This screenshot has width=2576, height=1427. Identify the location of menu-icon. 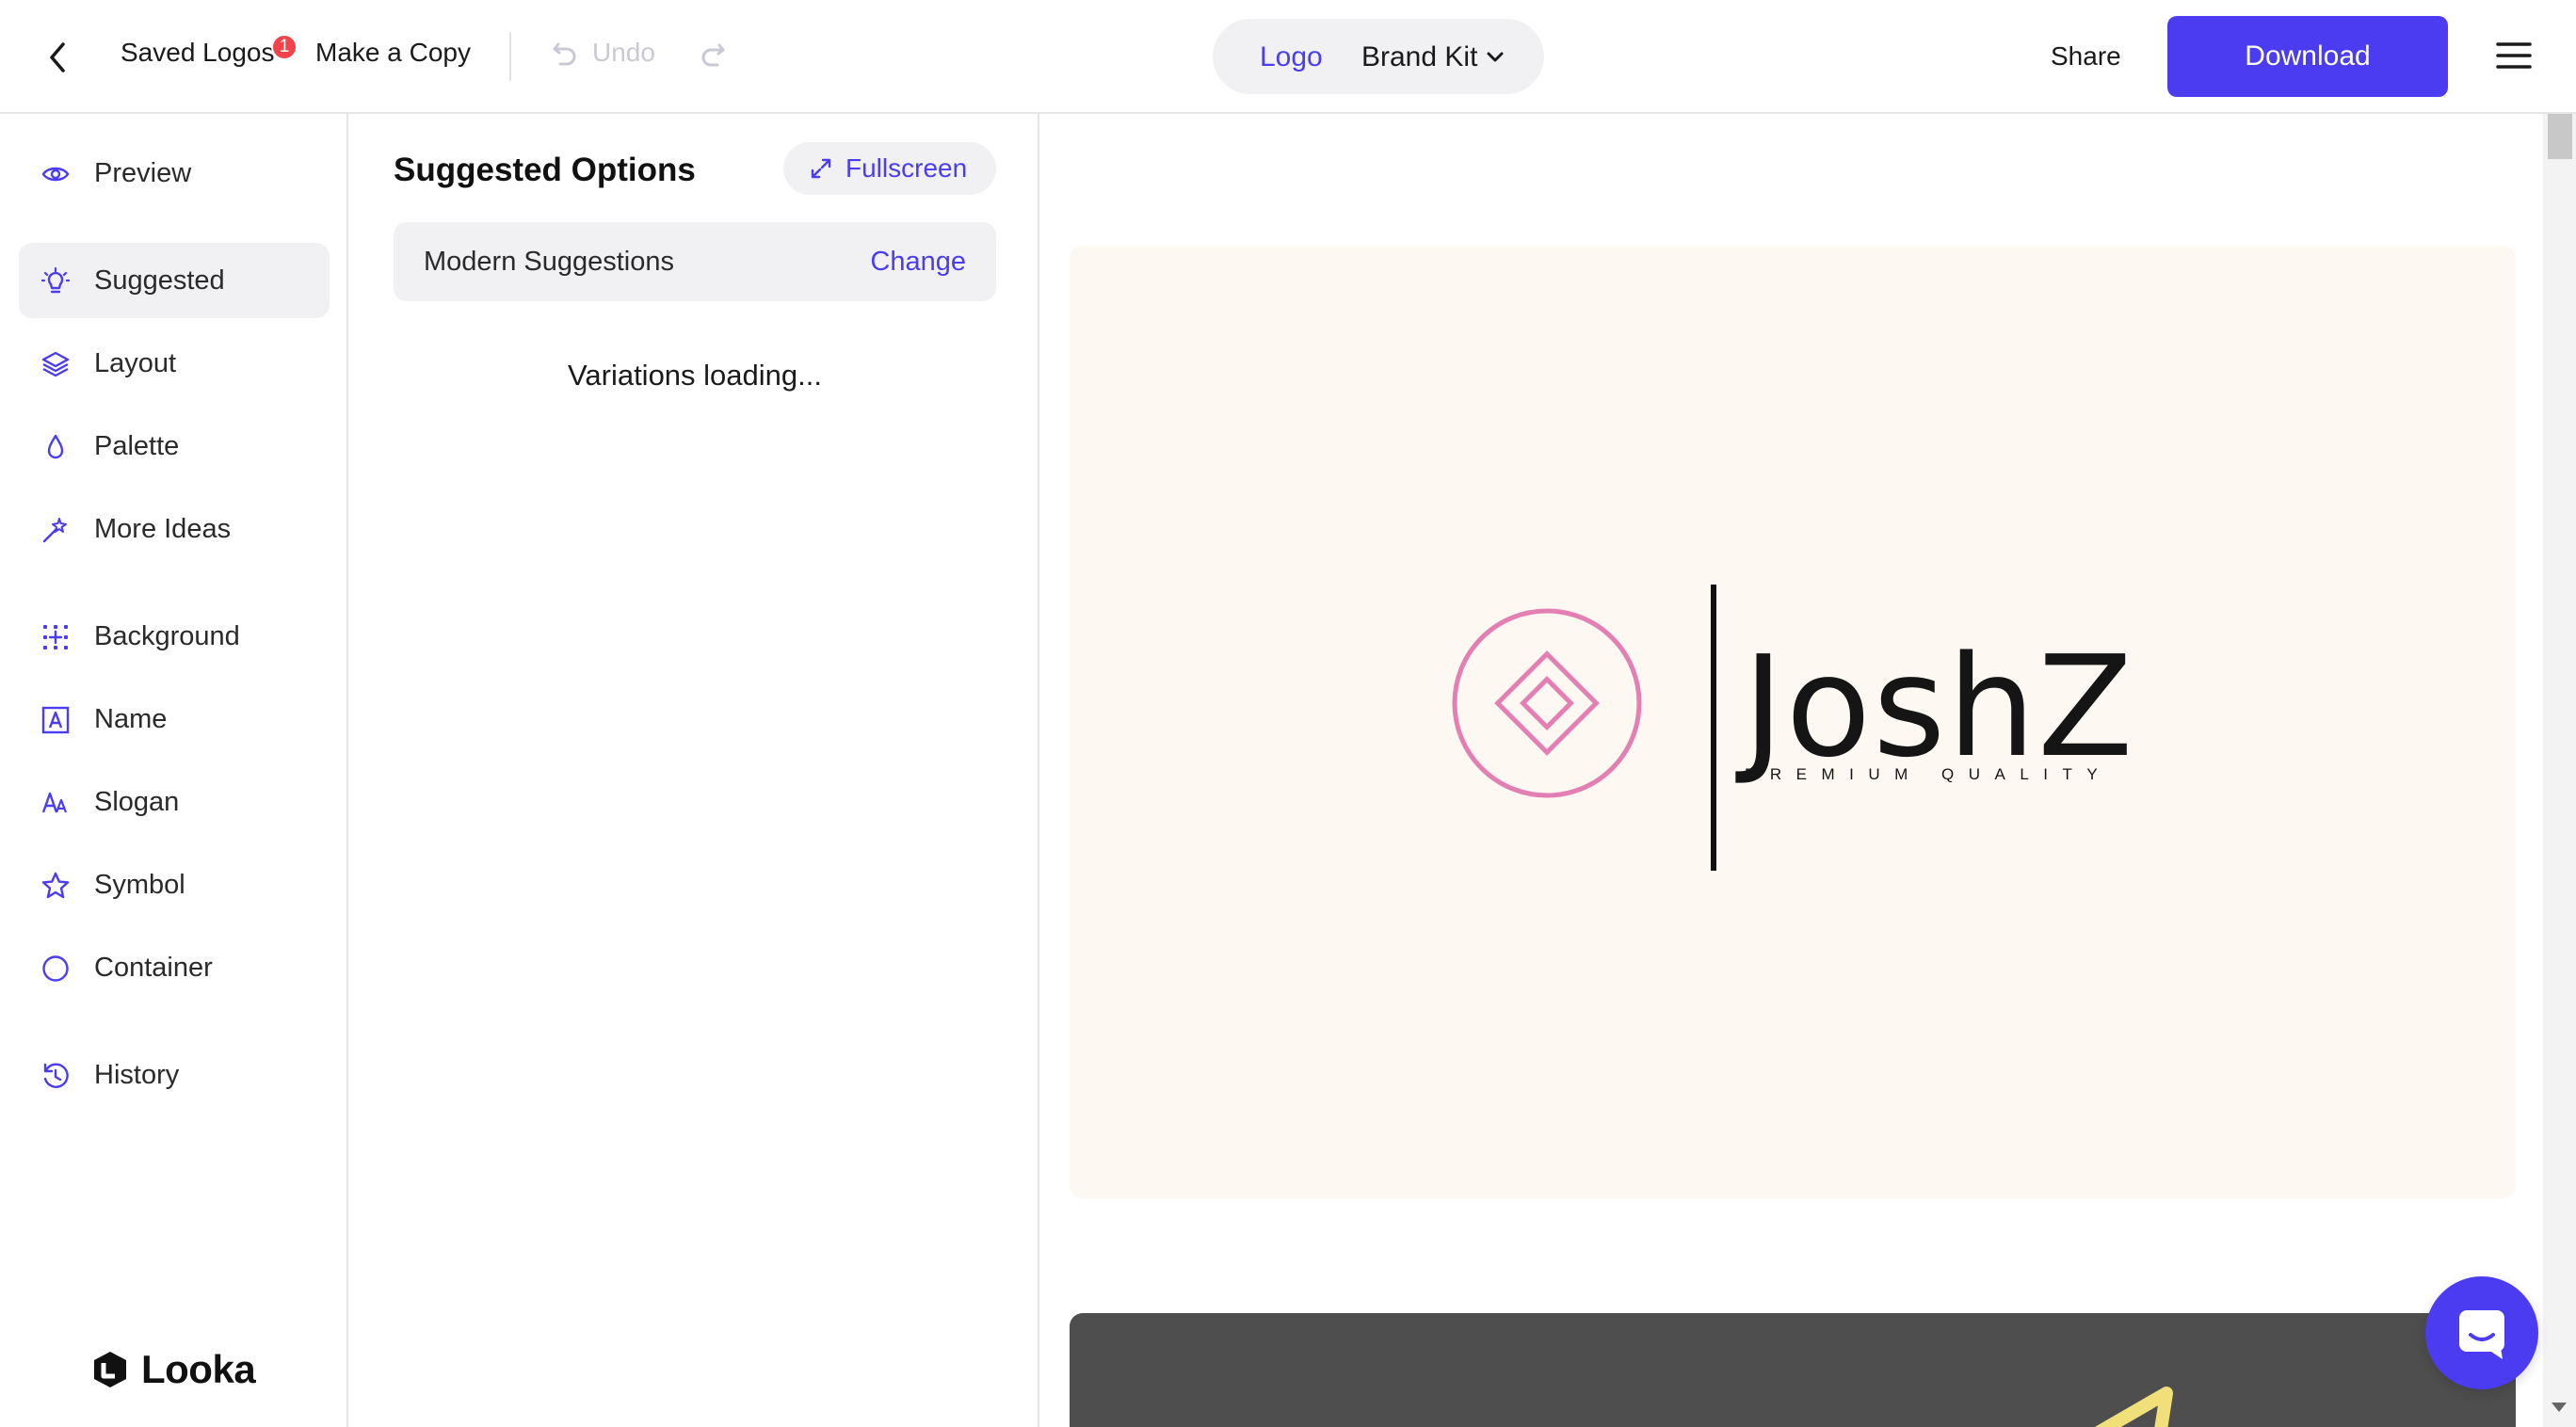
(2514, 56).